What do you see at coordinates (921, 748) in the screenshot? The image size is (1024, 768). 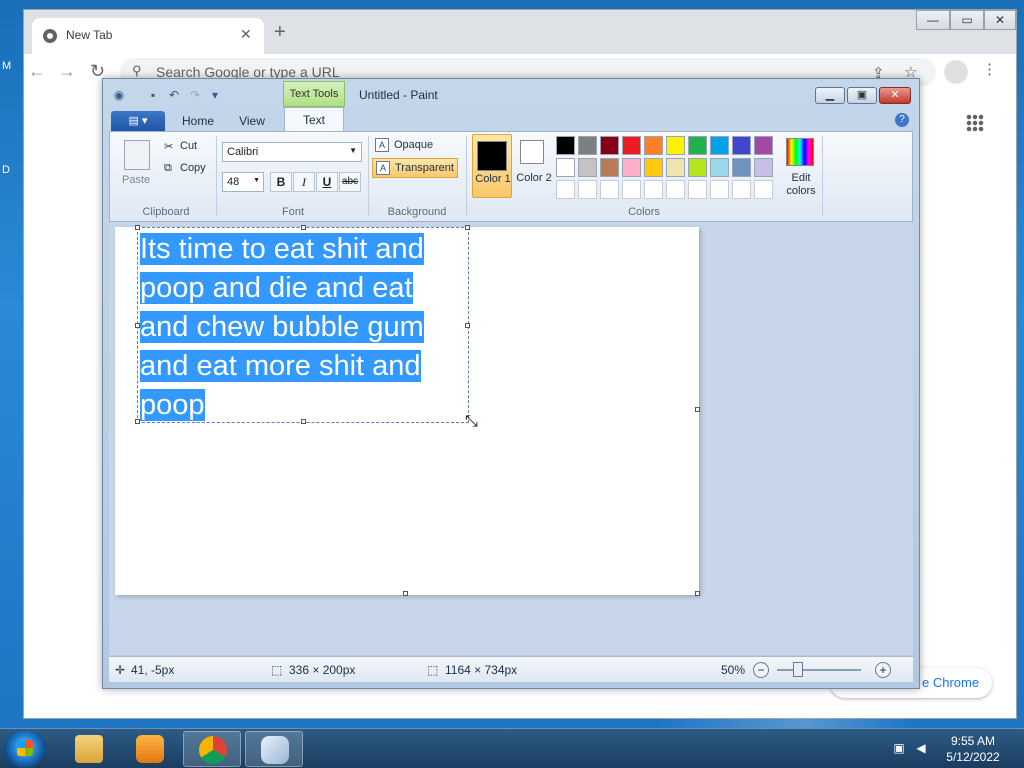 I see `volume-icon: ◀` at bounding box center [921, 748].